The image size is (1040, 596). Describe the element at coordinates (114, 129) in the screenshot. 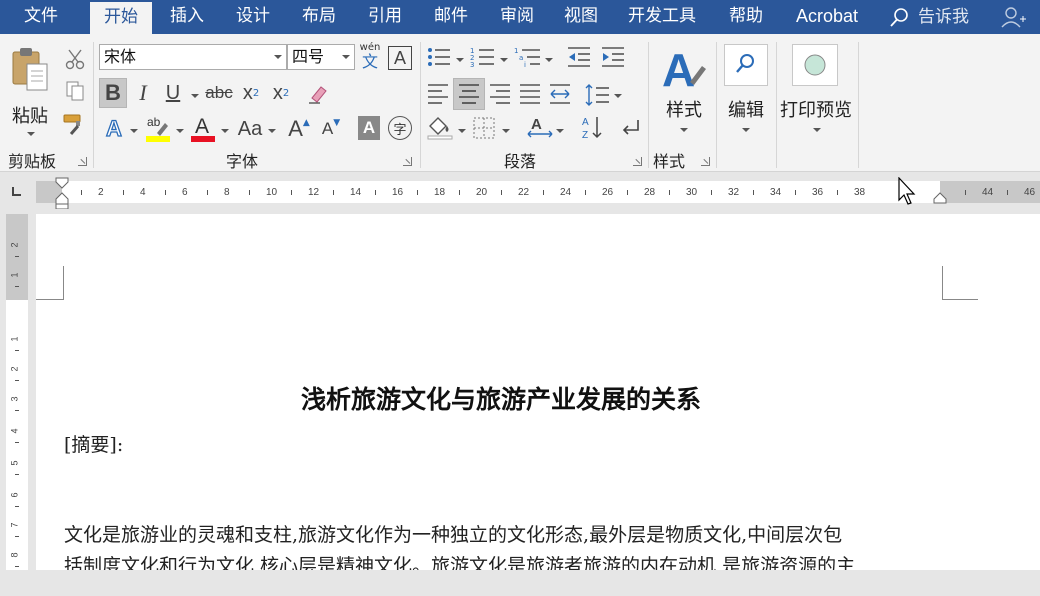

I see `text-effects-button: A` at that location.